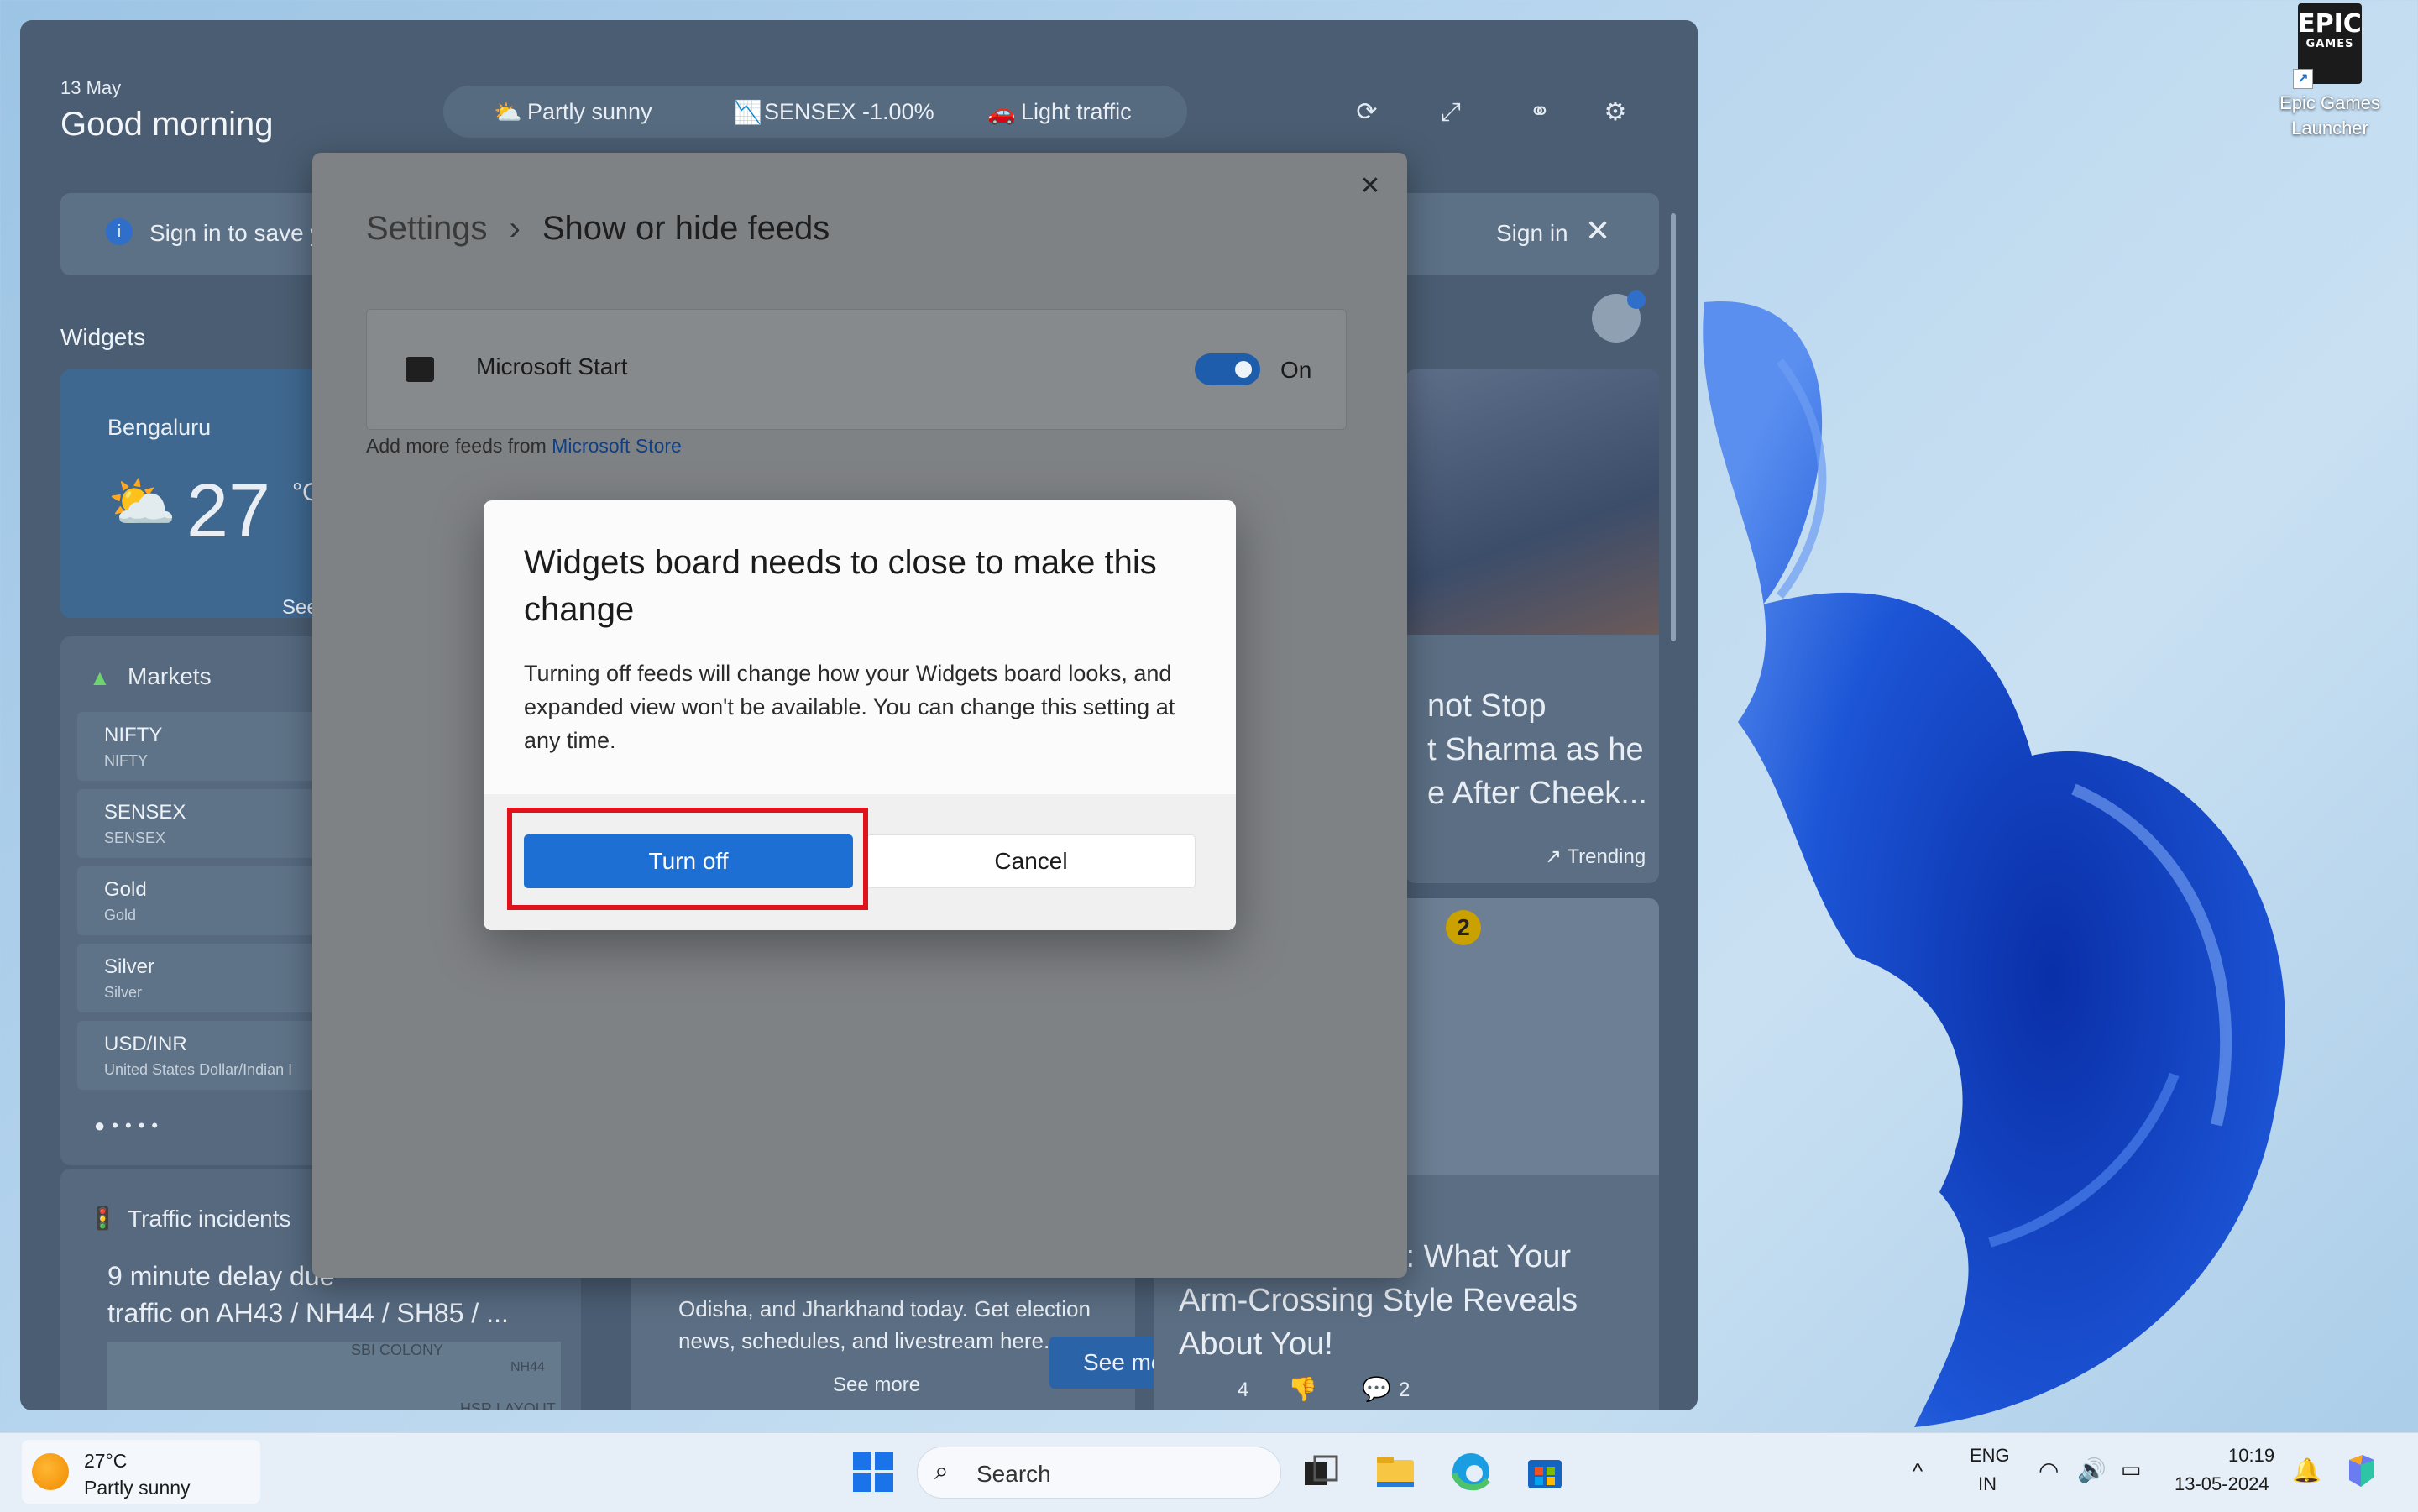 The image size is (2418, 1512). I want to click on cloud-sun-icon: ⛅, so click(142, 502).